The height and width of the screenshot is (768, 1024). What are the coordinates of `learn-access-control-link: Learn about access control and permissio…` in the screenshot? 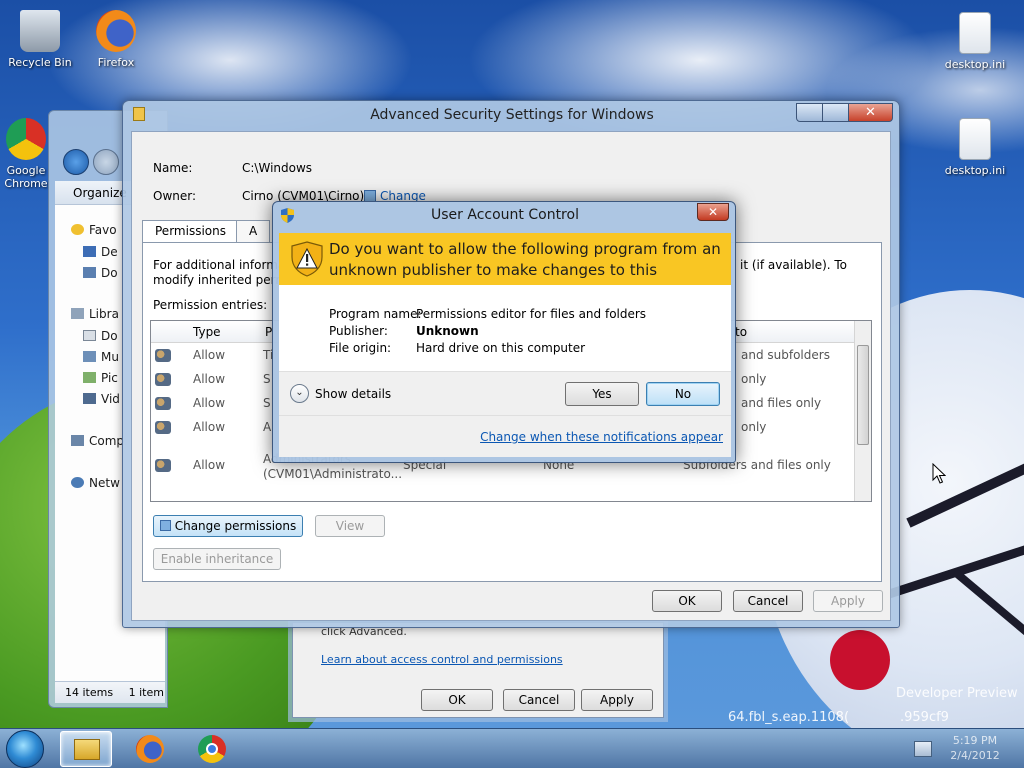 It's located at (442, 659).